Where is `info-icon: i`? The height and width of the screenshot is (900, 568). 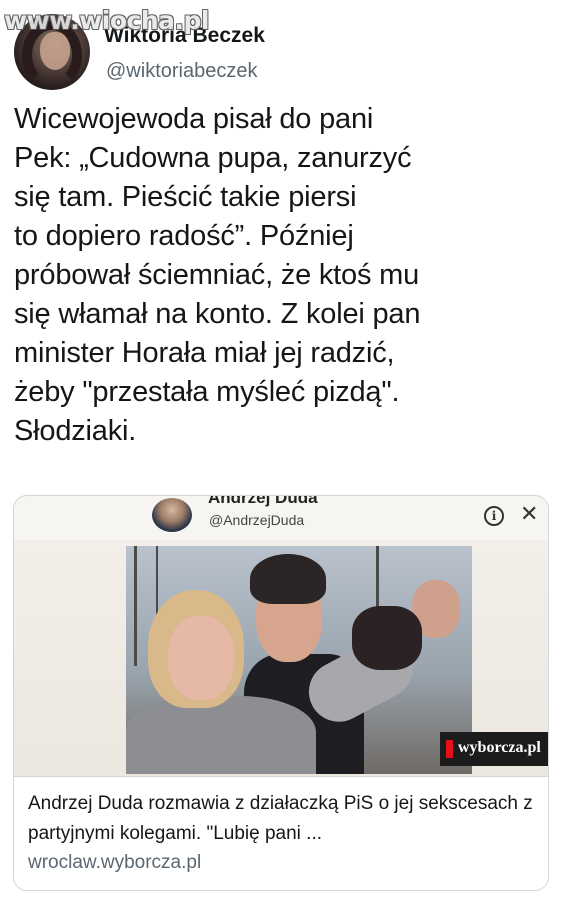 info-icon: i is located at coordinates (494, 516).